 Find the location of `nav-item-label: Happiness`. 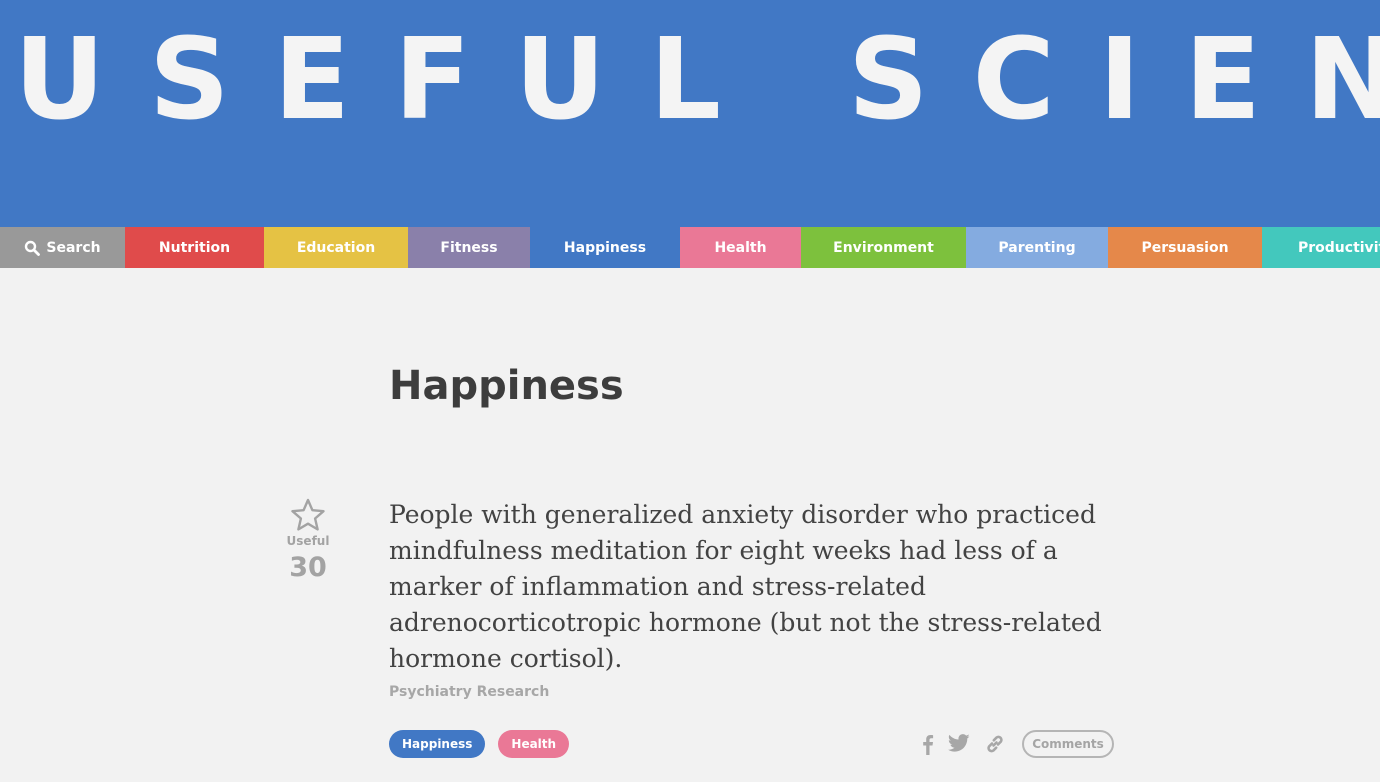

nav-item-label: Happiness is located at coordinates (605, 247).